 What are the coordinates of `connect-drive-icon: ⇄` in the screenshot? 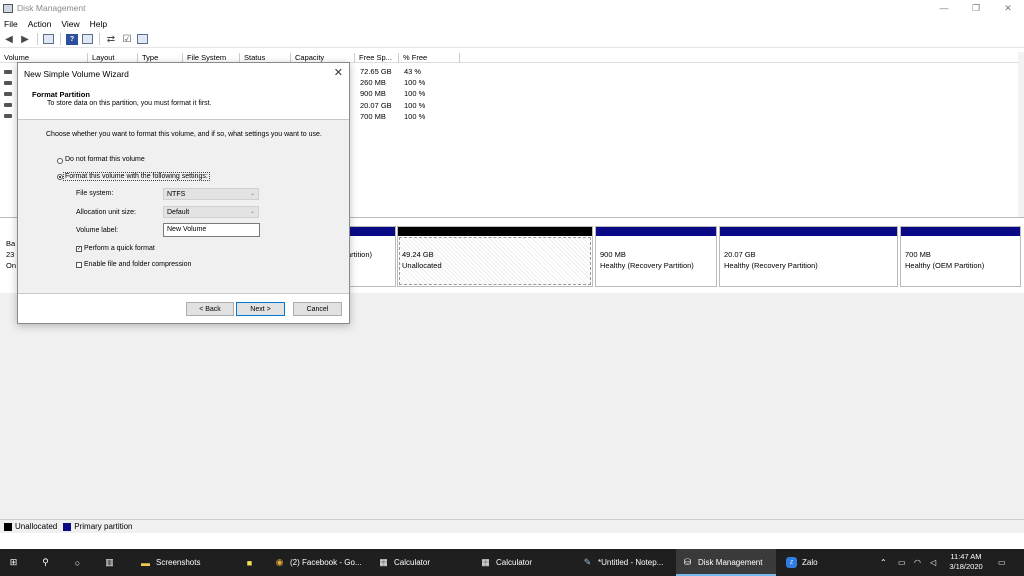 It's located at (111, 39).